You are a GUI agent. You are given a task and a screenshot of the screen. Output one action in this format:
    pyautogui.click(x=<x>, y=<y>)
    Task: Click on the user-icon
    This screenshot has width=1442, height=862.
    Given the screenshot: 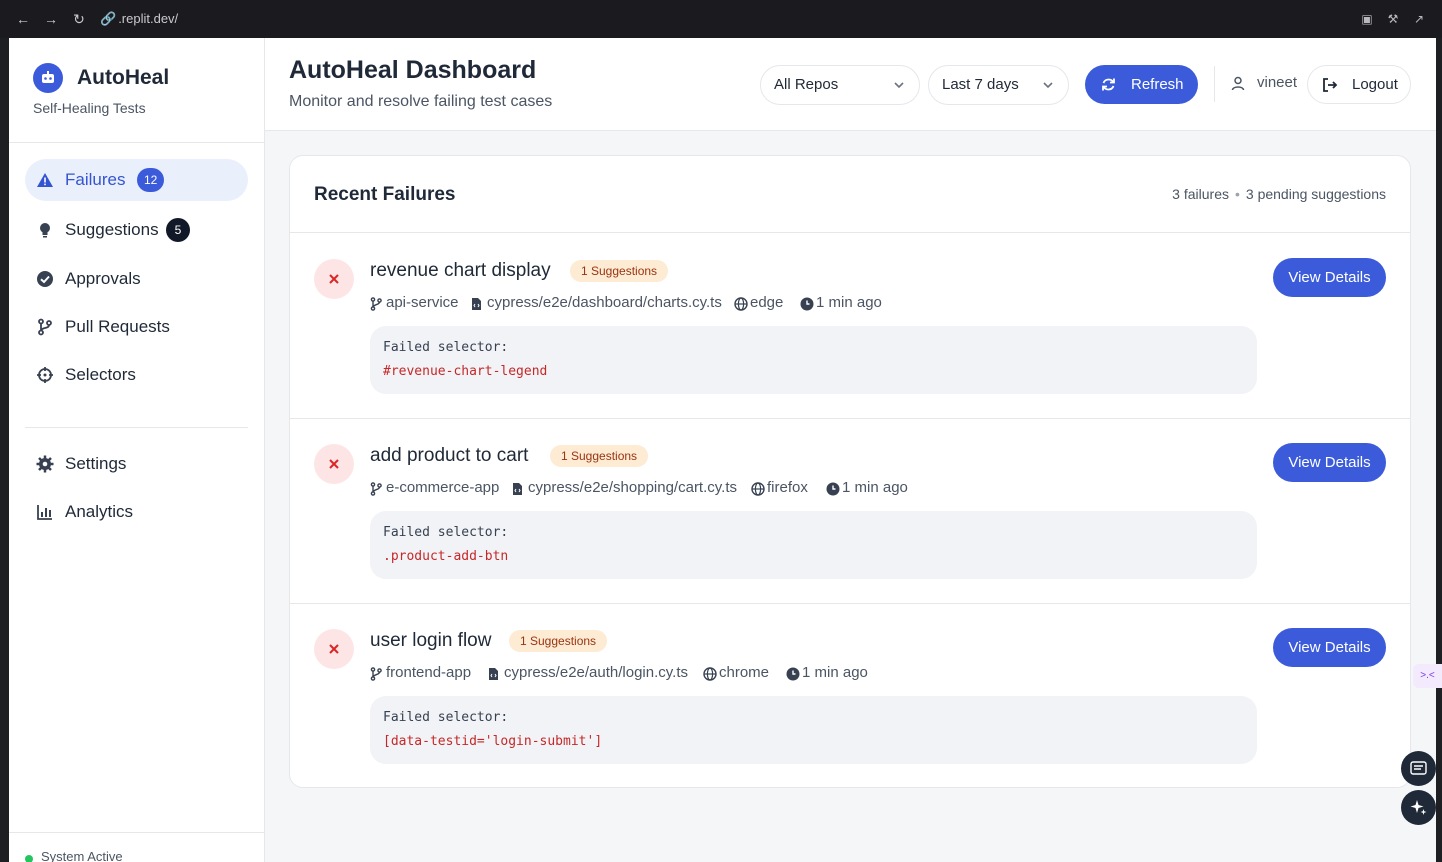 What is the action you would take?
    pyautogui.click(x=1238, y=83)
    